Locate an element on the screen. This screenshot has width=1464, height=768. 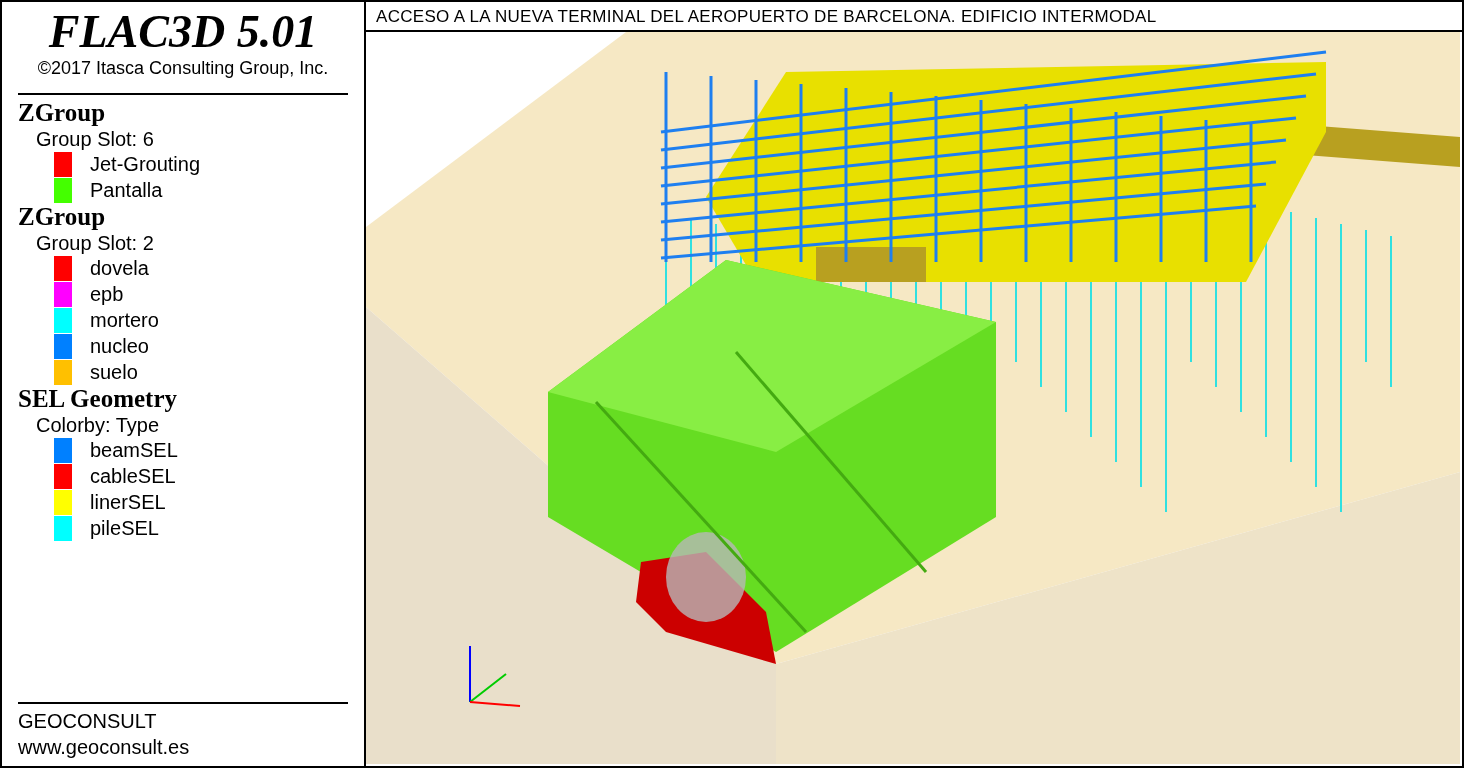
legend-label: dovela is located at coordinates (119, 268).